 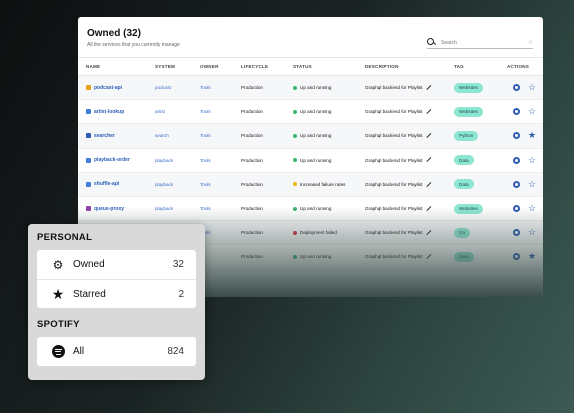 I want to click on service-name-link: podcast-api, so click(x=108, y=88).